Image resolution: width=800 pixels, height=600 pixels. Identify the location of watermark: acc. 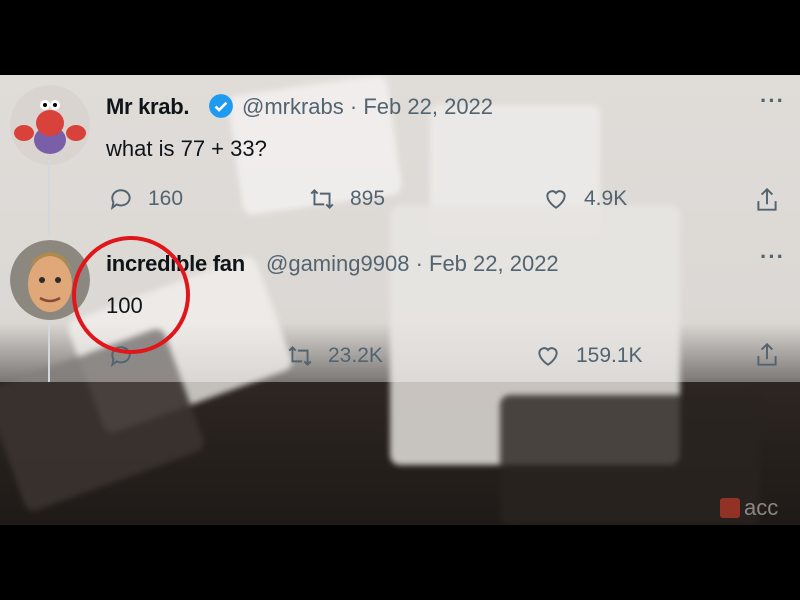
(749, 508).